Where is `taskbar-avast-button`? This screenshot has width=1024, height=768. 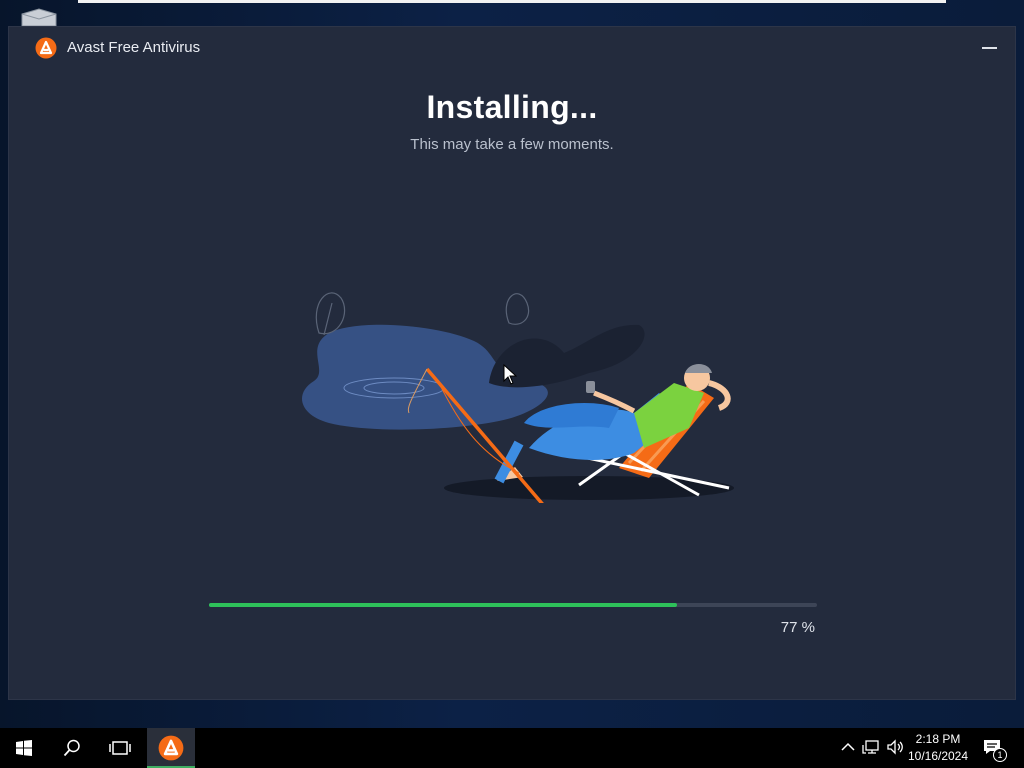 taskbar-avast-button is located at coordinates (171, 748).